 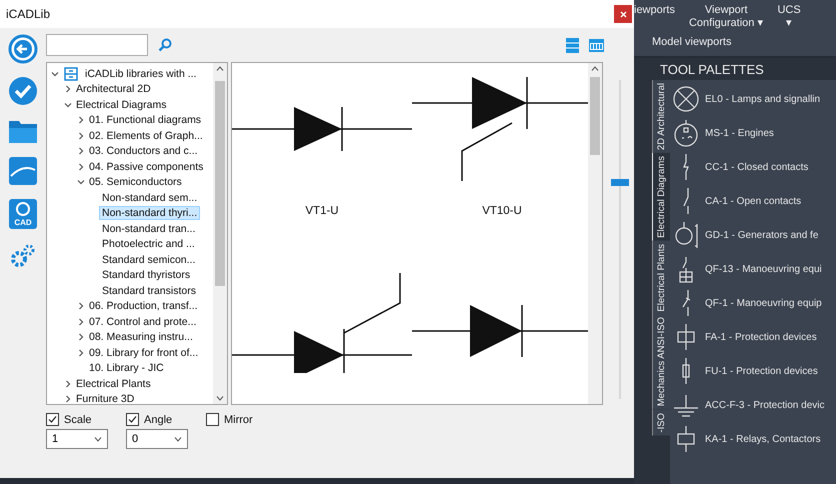 What do you see at coordinates (753, 201) in the screenshot?
I see `palette-item: CA-1 - Open contacts` at bounding box center [753, 201].